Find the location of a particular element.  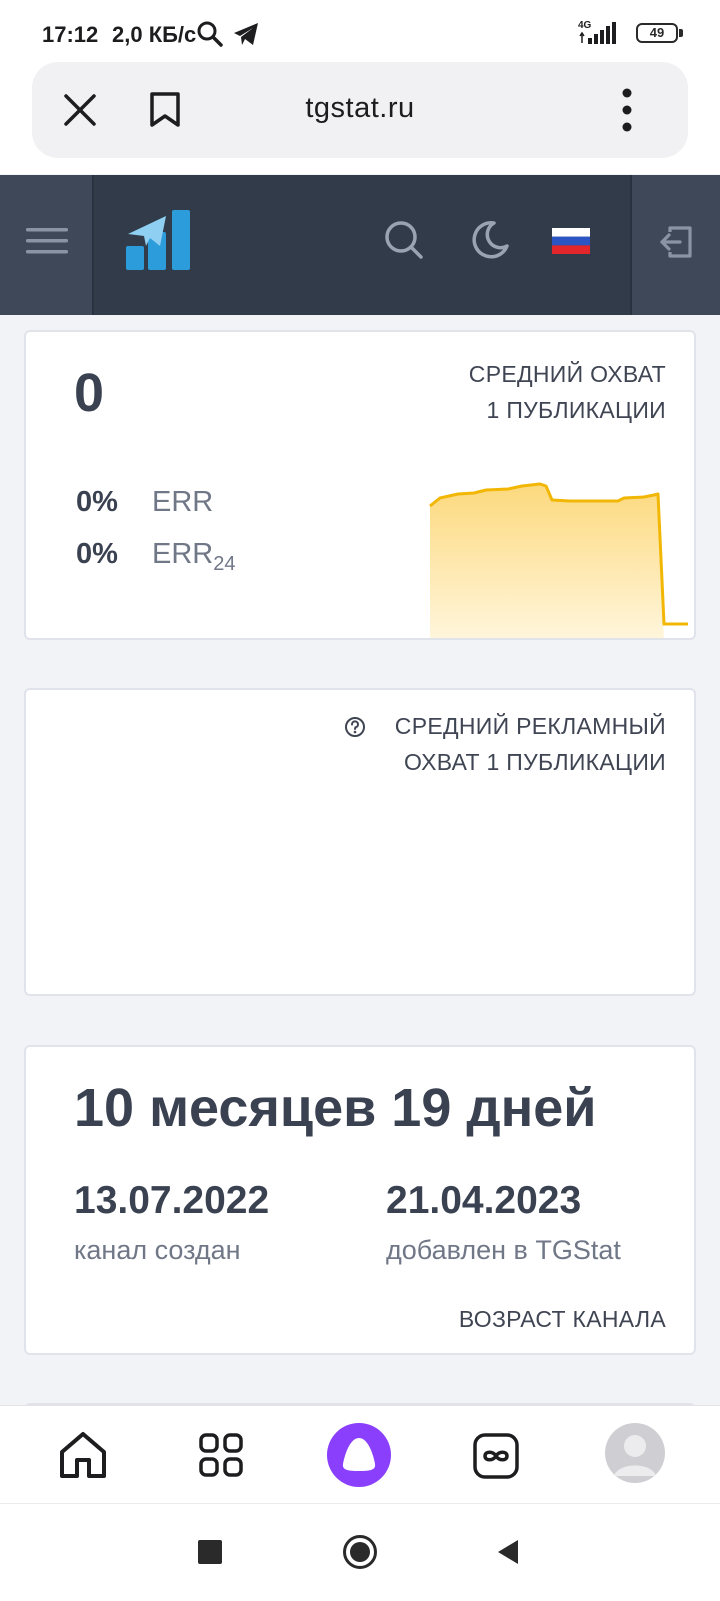

created-date: 13.07.2022 is located at coordinates (172, 1200).